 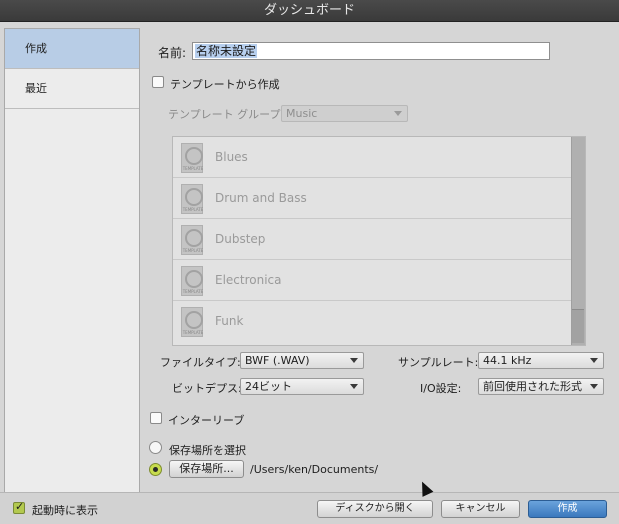 What do you see at coordinates (578, 241) in the screenshot?
I see `template-list-scrollbar` at bounding box center [578, 241].